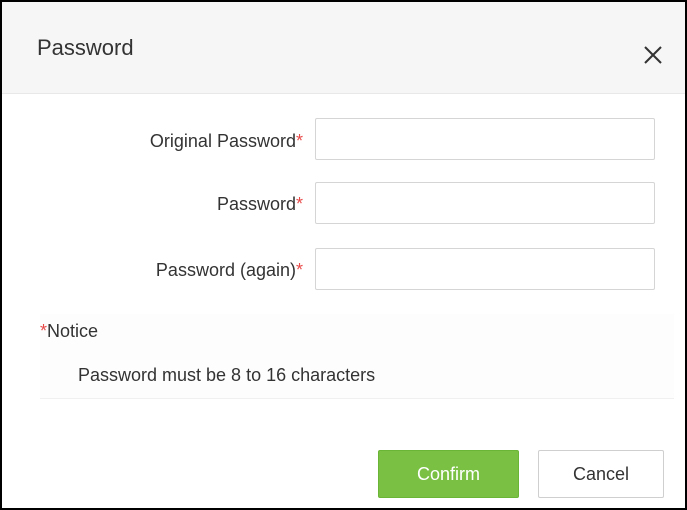 Image resolution: width=687 pixels, height=510 pixels. What do you see at coordinates (85, 47) in the screenshot?
I see `dialog-title: Password` at bounding box center [85, 47].